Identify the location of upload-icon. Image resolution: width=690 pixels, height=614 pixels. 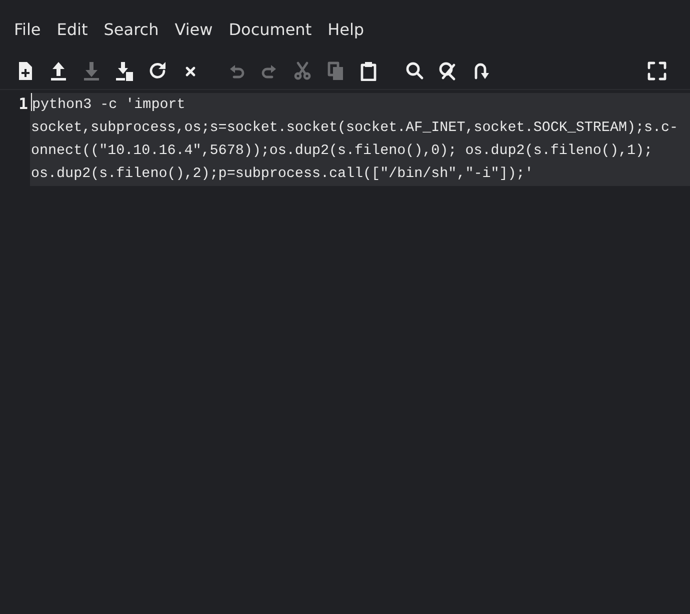
(59, 71).